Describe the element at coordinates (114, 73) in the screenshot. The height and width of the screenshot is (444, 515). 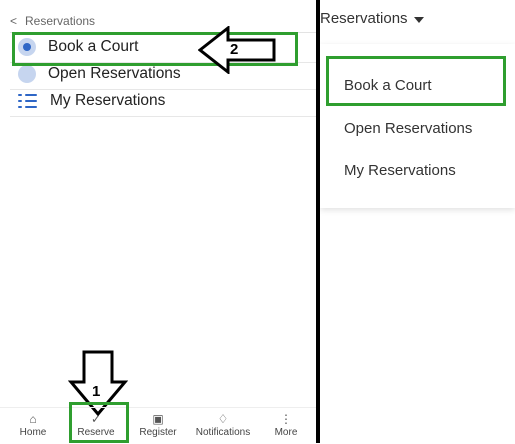
I see `menu-item-label: Open Reservations` at that location.